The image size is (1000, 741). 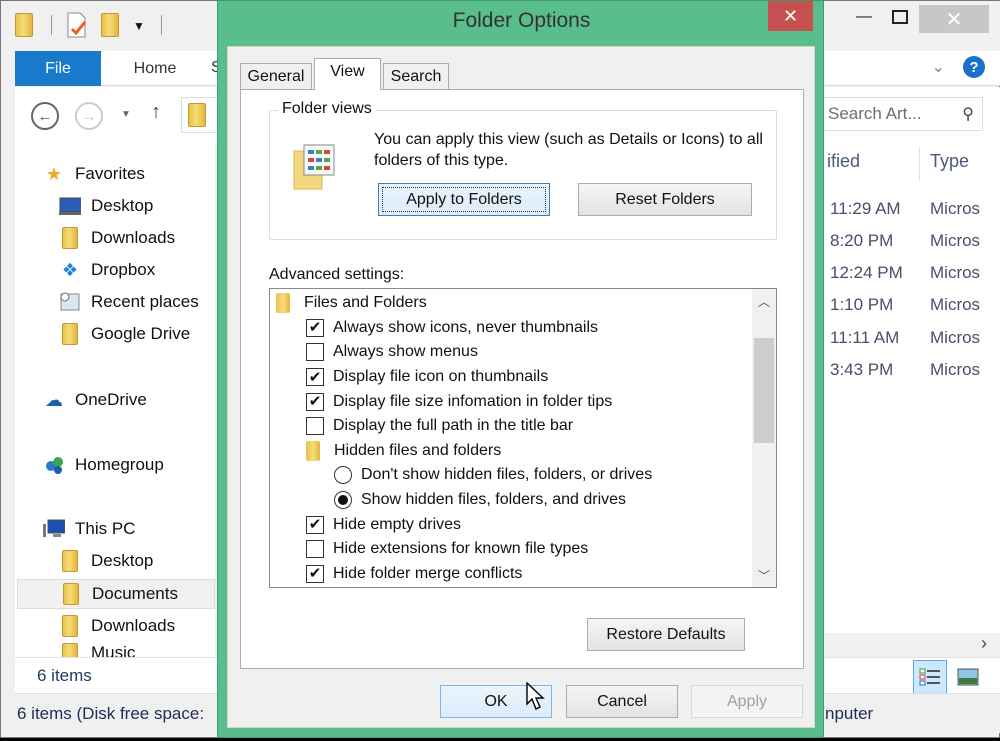 What do you see at coordinates (116, 594) in the screenshot?
I see `nav-this-pc-documents: Documents` at bounding box center [116, 594].